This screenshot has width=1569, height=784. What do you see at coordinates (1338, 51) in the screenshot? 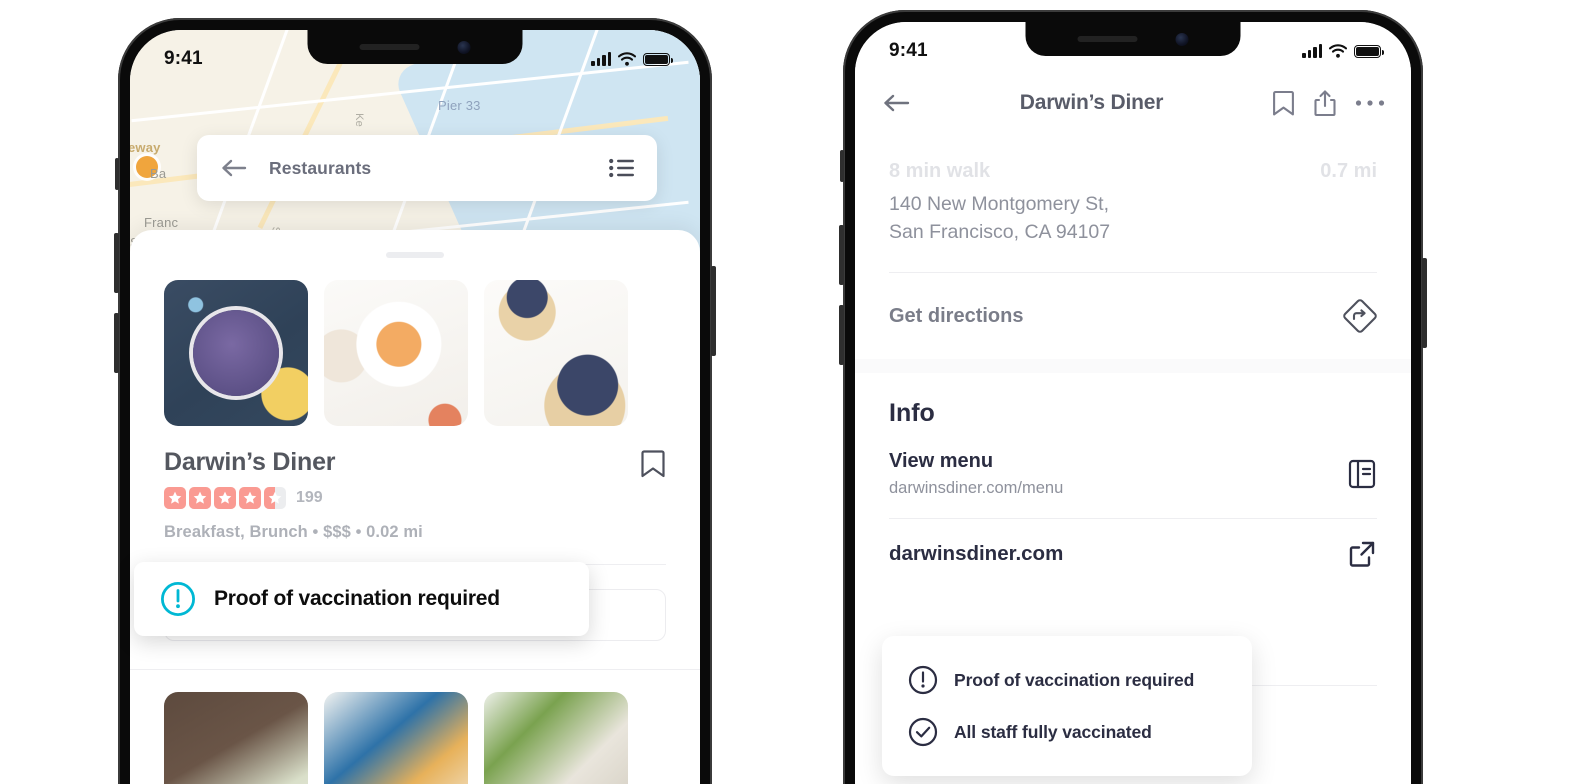
I see `wifi-icon` at bounding box center [1338, 51].